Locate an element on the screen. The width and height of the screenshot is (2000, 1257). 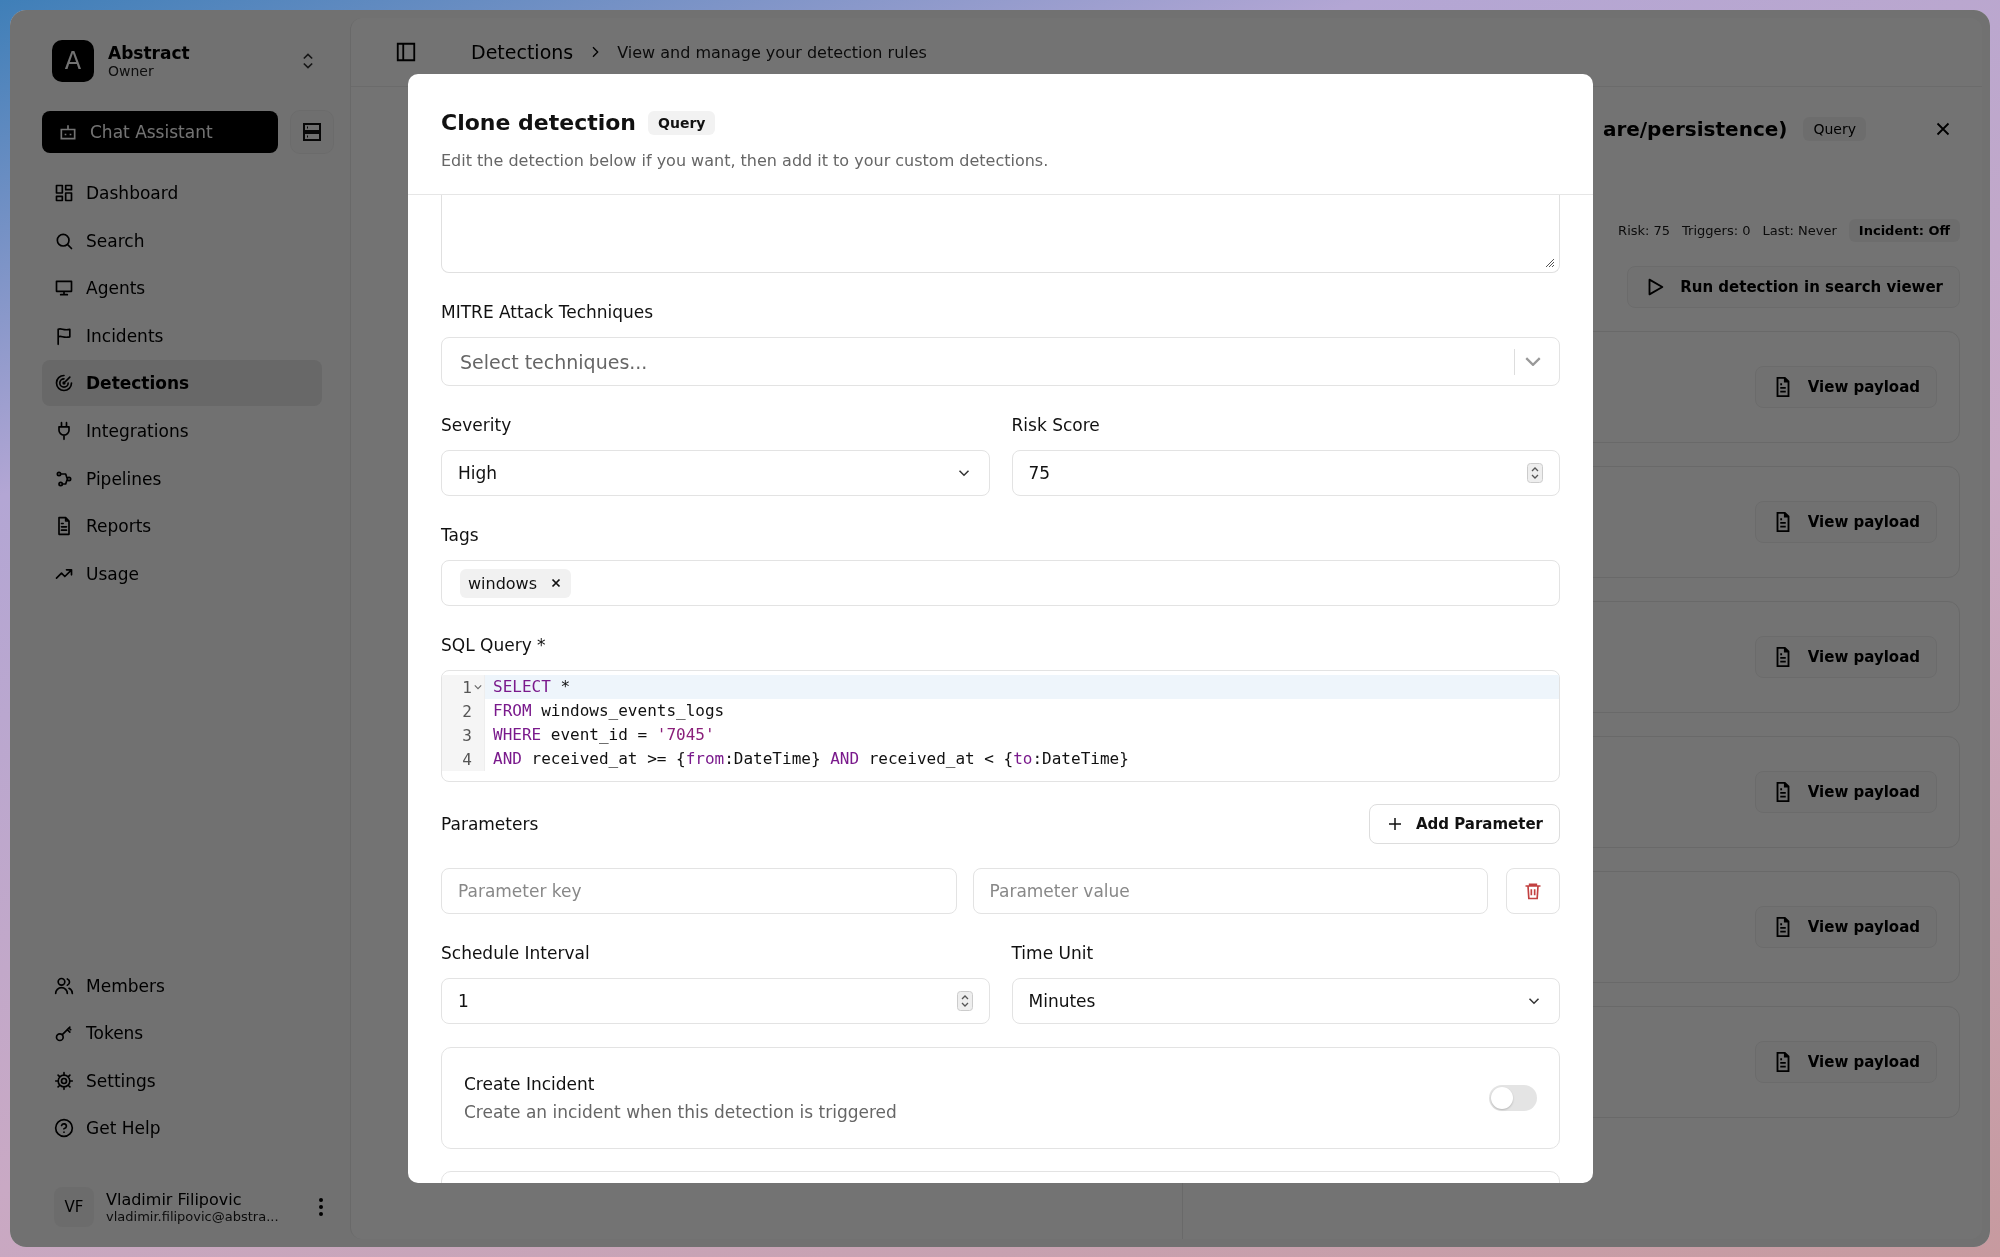
layout-button is located at coordinates (312, 132).